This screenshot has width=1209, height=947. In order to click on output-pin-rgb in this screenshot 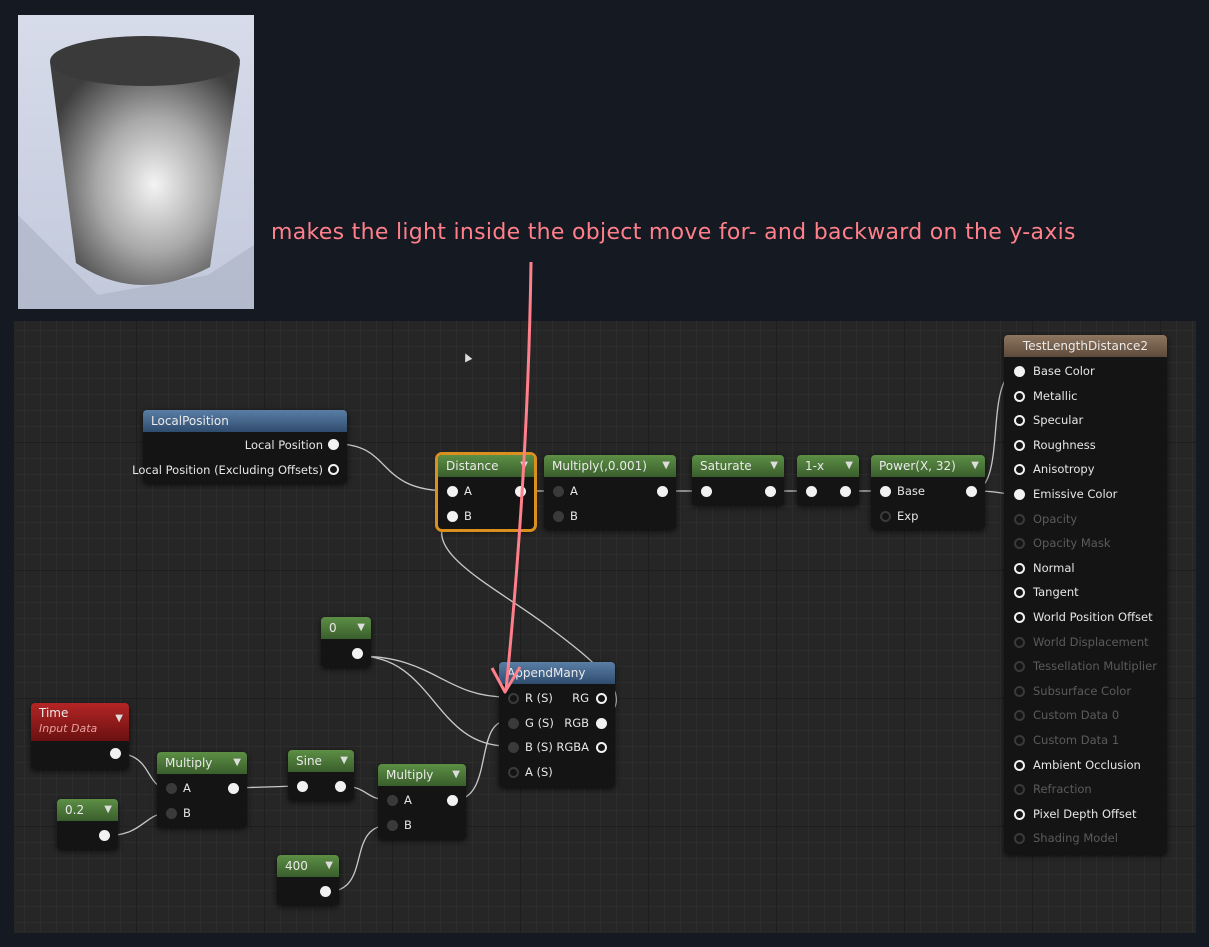, I will do `click(601, 723)`.